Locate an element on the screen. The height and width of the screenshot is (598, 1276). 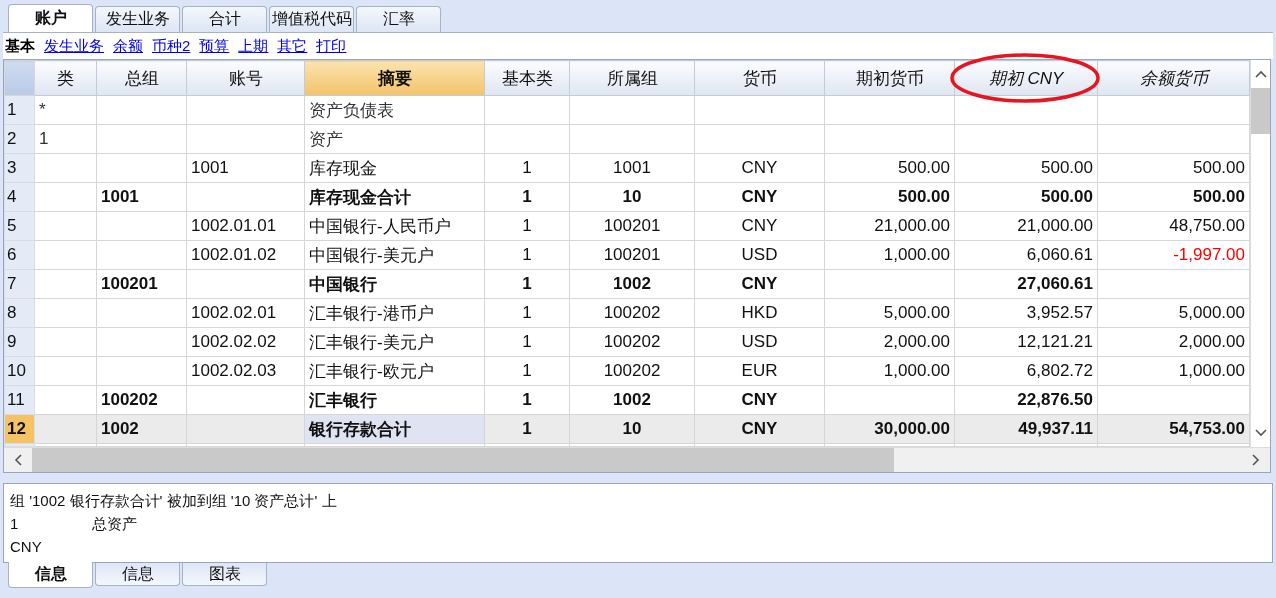
row-number: 1 is located at coordinates (19, 110).